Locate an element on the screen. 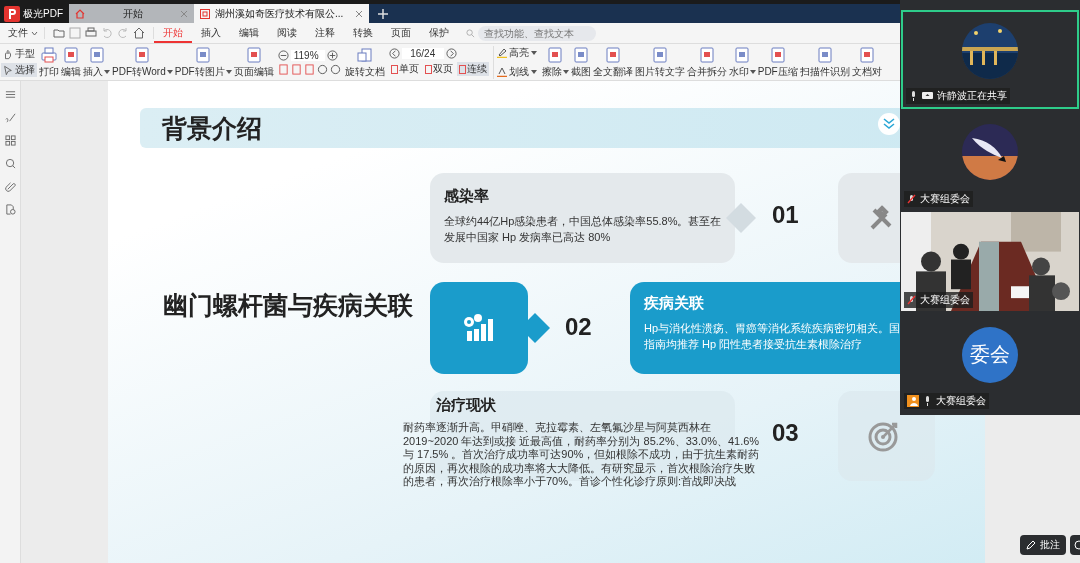 The image size is (1080, 563). toolbar-button: 扫描件识别 is located at coordinates (824, 71).